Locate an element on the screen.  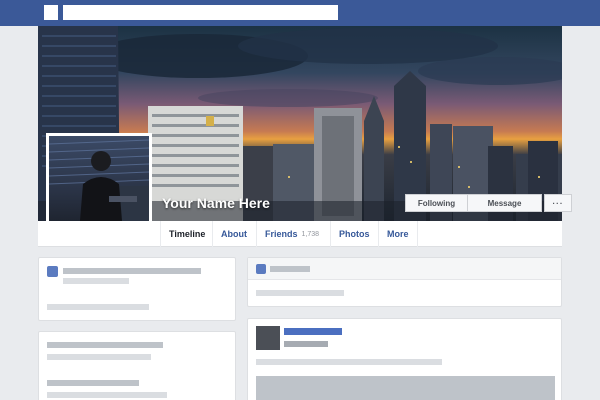
profile-nav: Timeline About Friends 1,738 Photos More is located at coordinates (300, 234).